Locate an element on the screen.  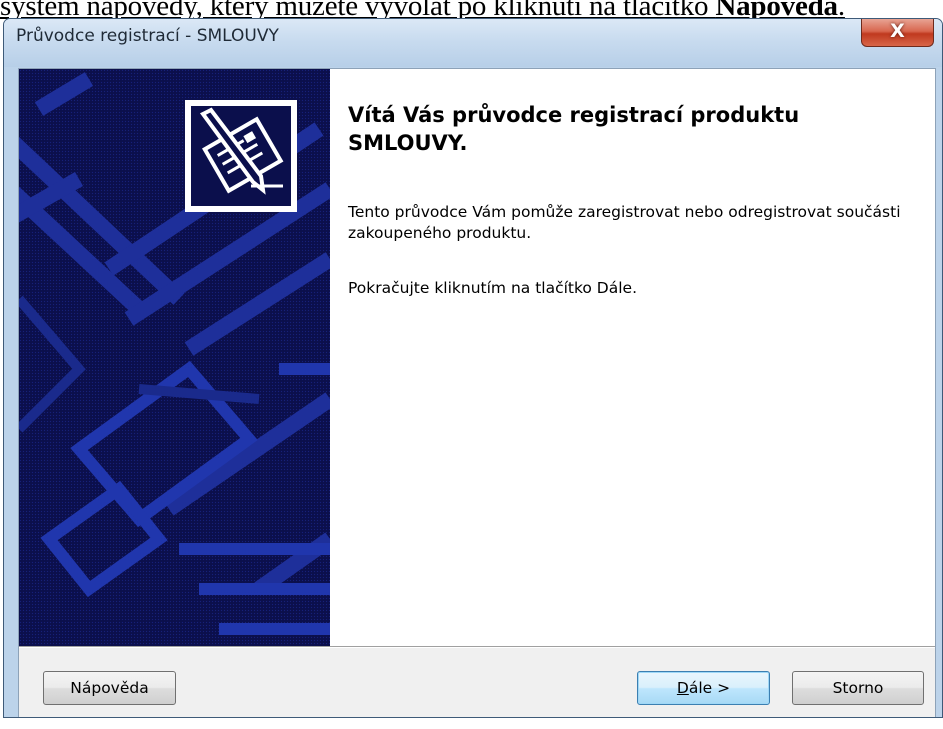
next-button-accelerator: D is located at coordinates (682, 688).